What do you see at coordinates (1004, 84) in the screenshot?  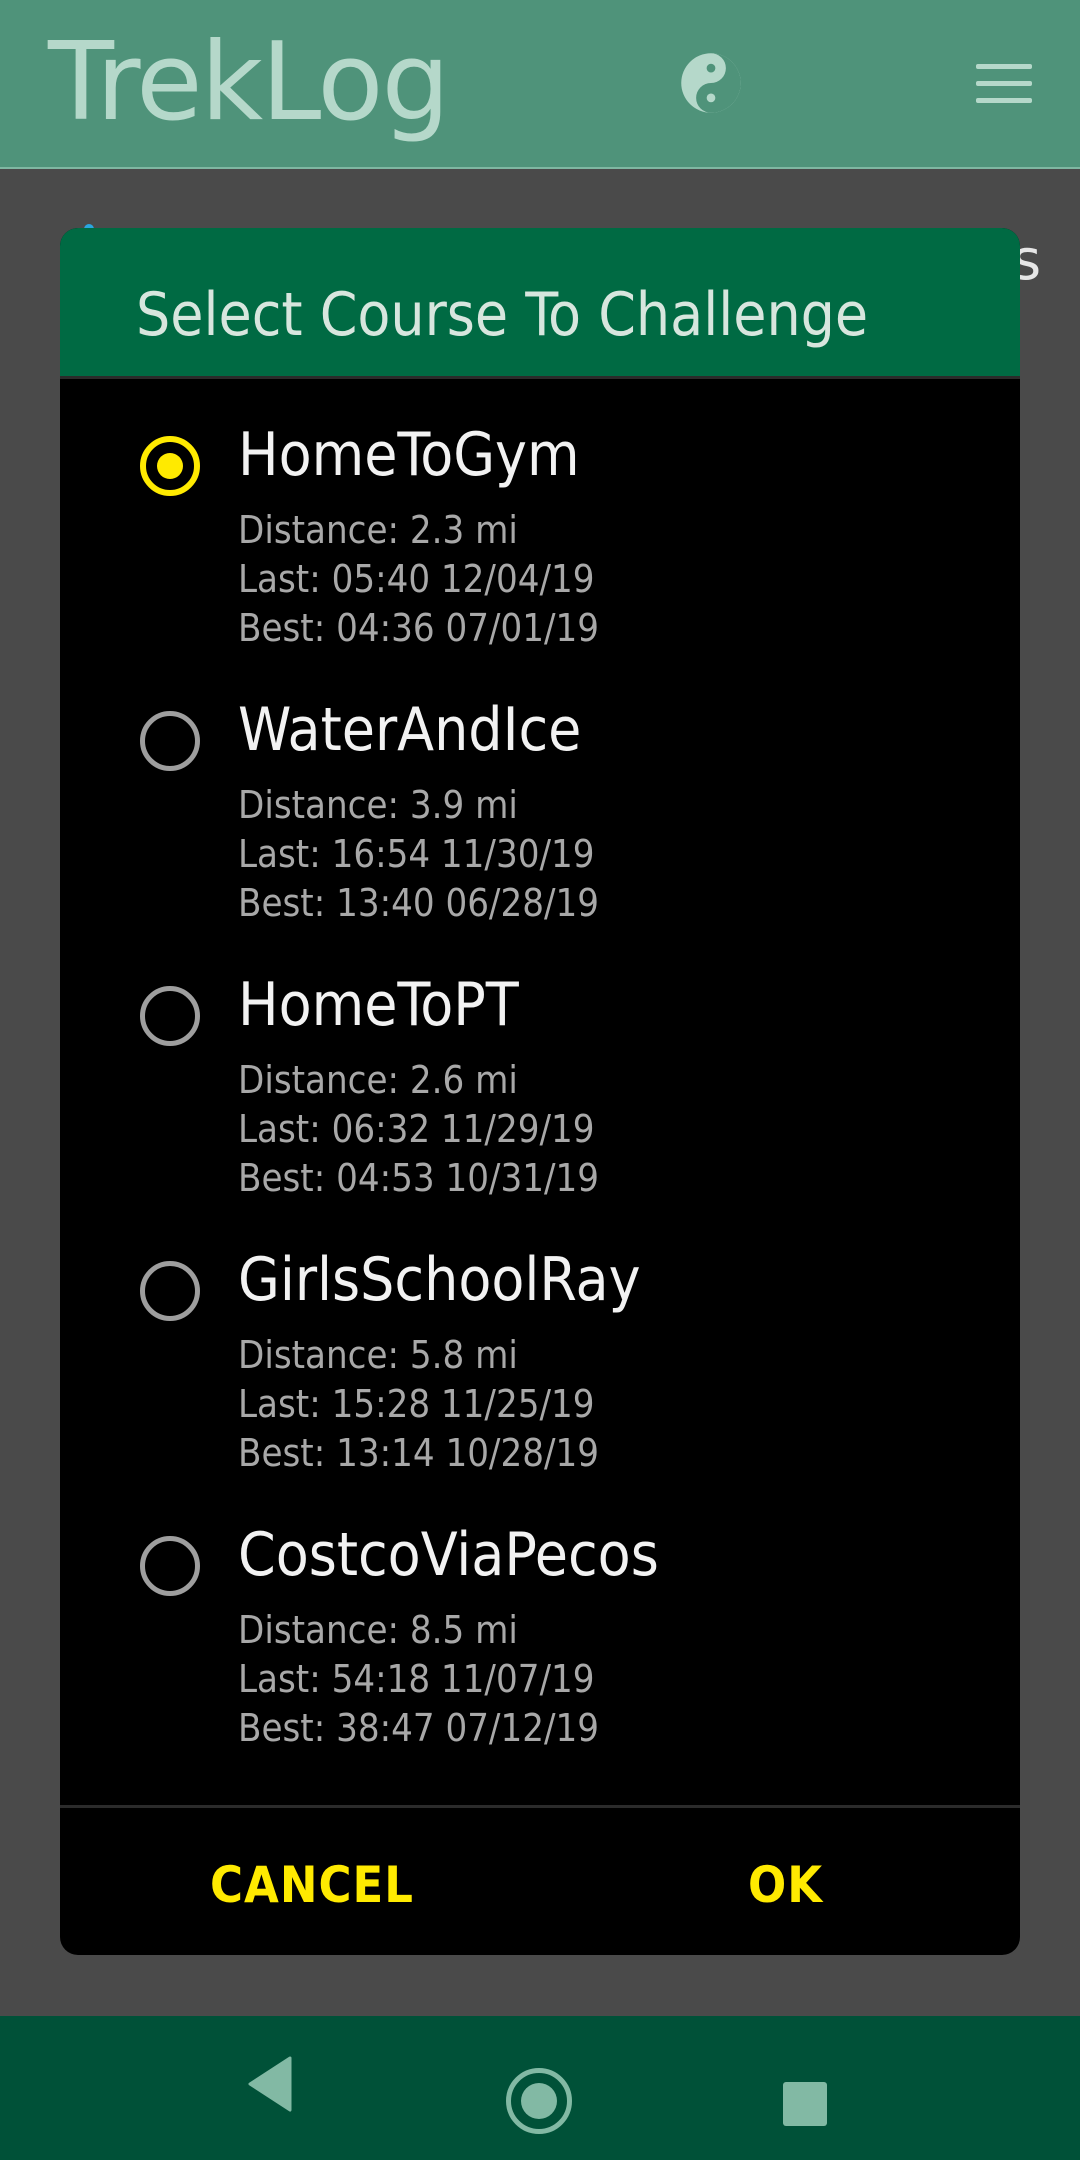 I see `hamburger-menu-icon` at bounding box center [1004, 84].